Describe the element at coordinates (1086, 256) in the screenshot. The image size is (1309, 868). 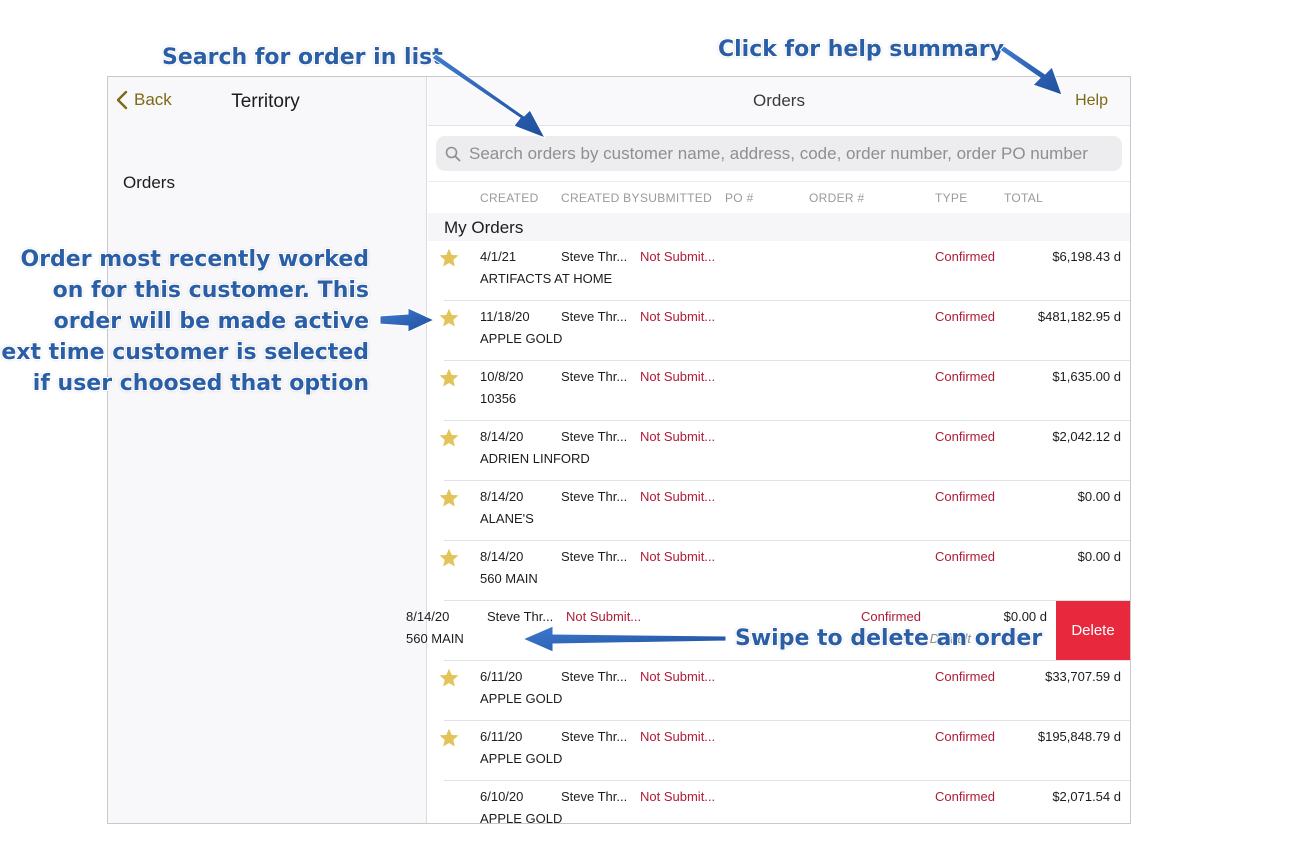
I see `order-total: $6,198.43 d` at that location.